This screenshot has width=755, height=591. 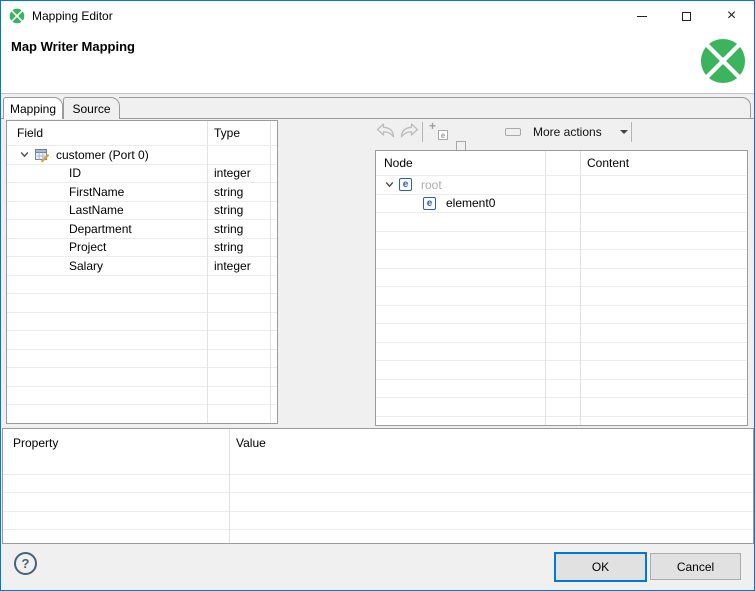 I want to click on field-cell: customer (Port 0), so click(x=107, y=155).